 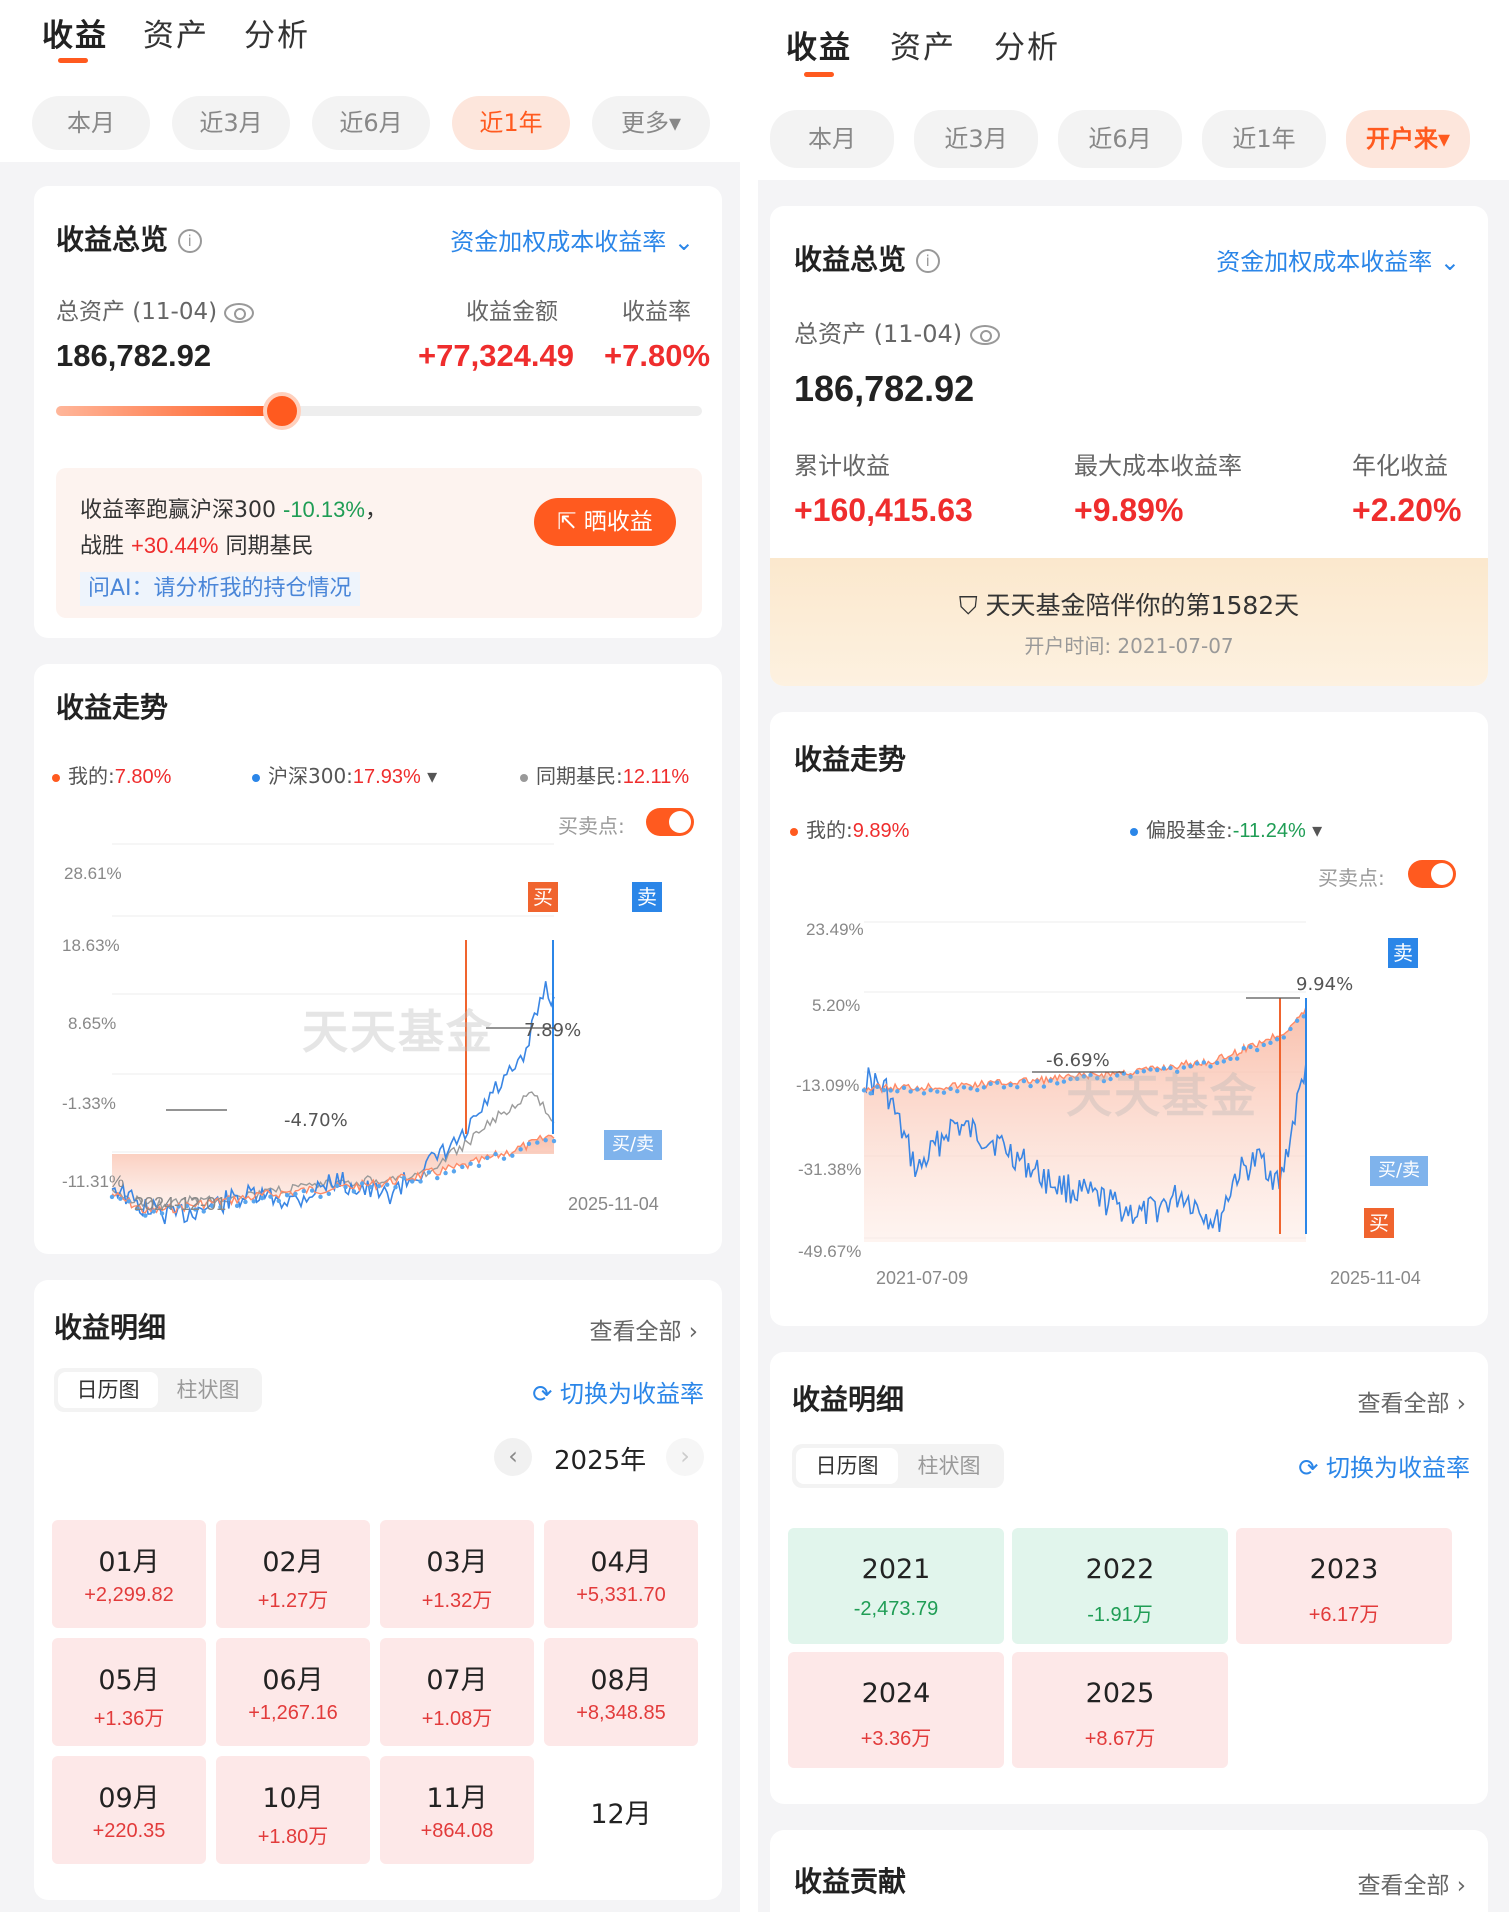 I want to click on year-value: -2,473.79, so click(x=896, y=1609).